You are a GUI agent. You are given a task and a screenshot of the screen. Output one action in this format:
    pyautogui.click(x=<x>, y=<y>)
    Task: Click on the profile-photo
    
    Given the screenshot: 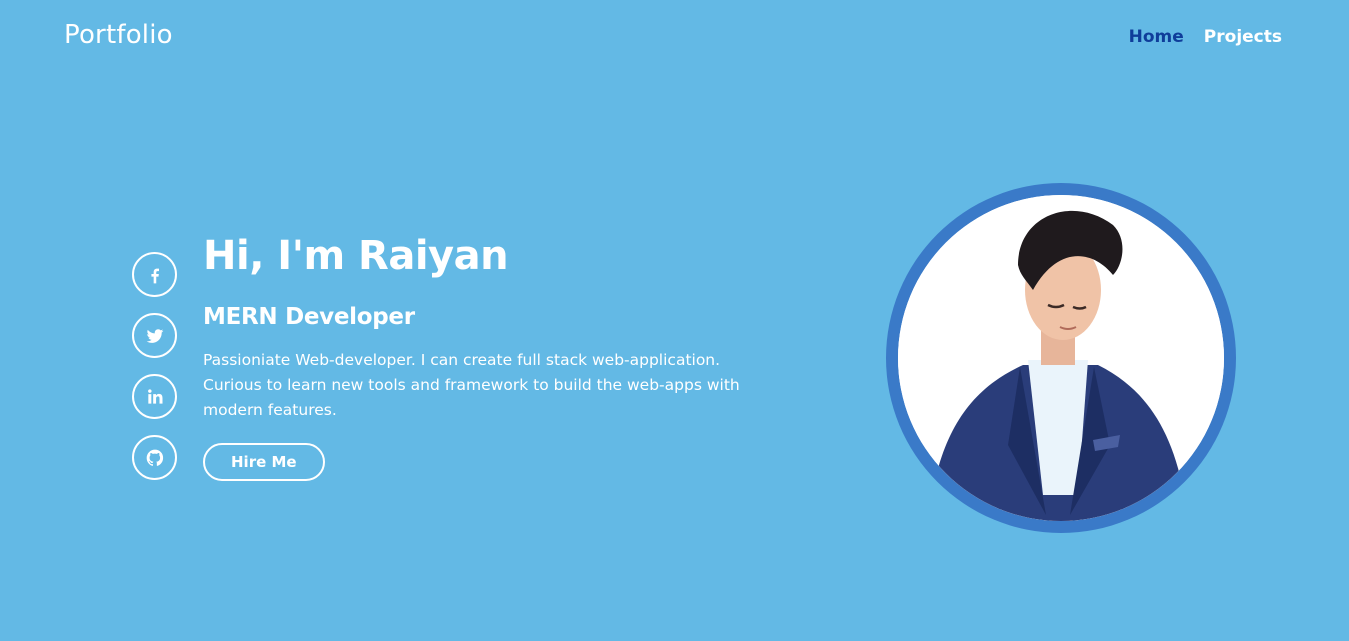 What is the action you would take?
    pyautogui.click(x=1061, y=358)
    